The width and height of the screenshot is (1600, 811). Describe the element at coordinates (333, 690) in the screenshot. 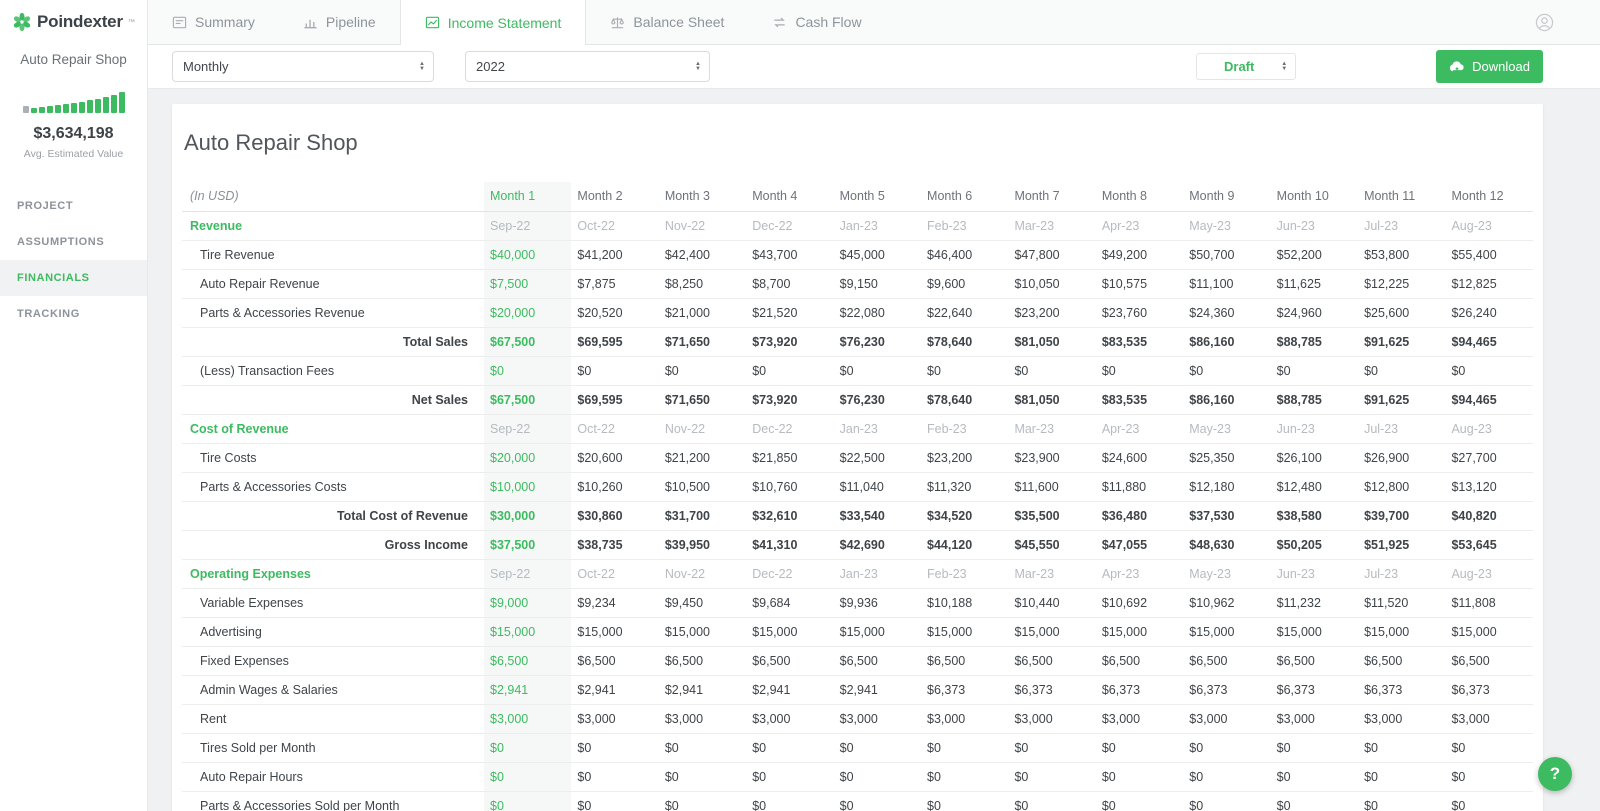

I see `row-label: Admin Wages & Salaries` at that location.